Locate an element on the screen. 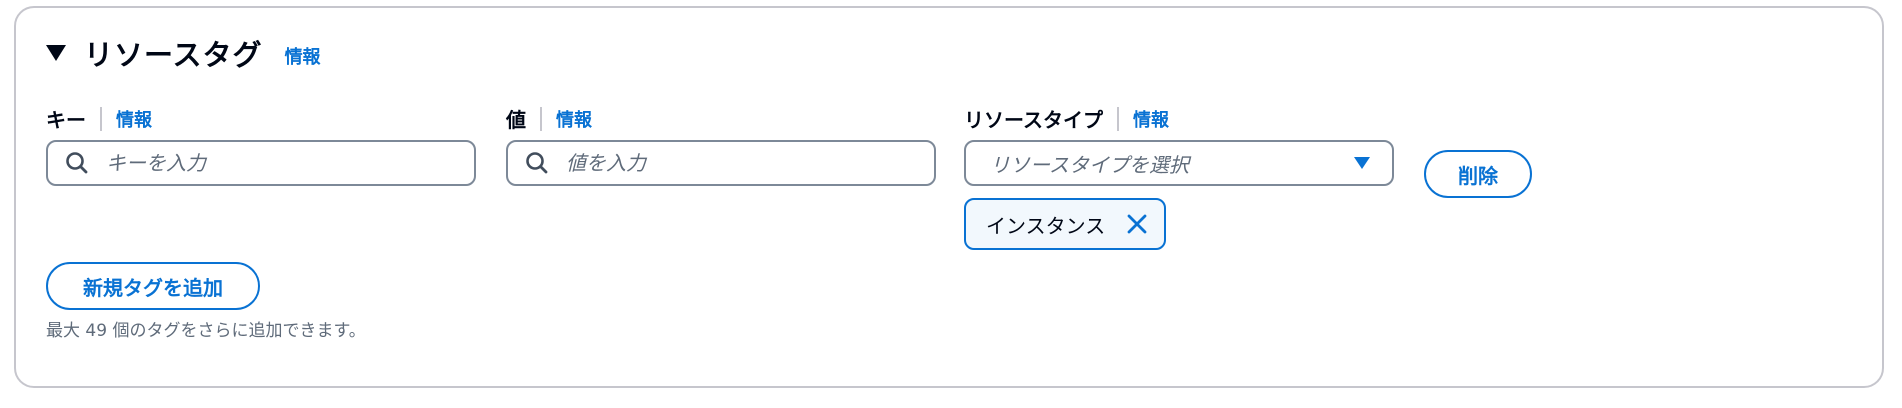 The width and height of the screenshot is (1902, 408). close-icon is located at coordinates (1137, 224).